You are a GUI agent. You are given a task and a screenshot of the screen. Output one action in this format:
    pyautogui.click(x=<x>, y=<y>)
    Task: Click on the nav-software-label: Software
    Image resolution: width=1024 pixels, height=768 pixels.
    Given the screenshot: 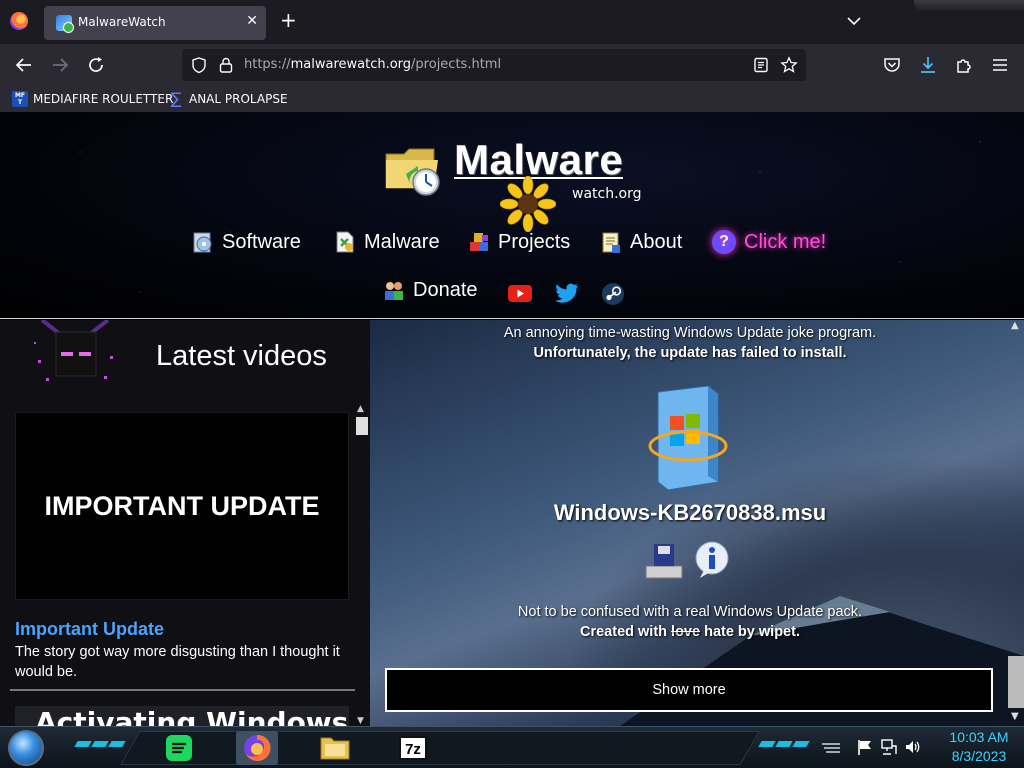 What is the action you would take?
    pyautogui.click(x=261, y=241)
    